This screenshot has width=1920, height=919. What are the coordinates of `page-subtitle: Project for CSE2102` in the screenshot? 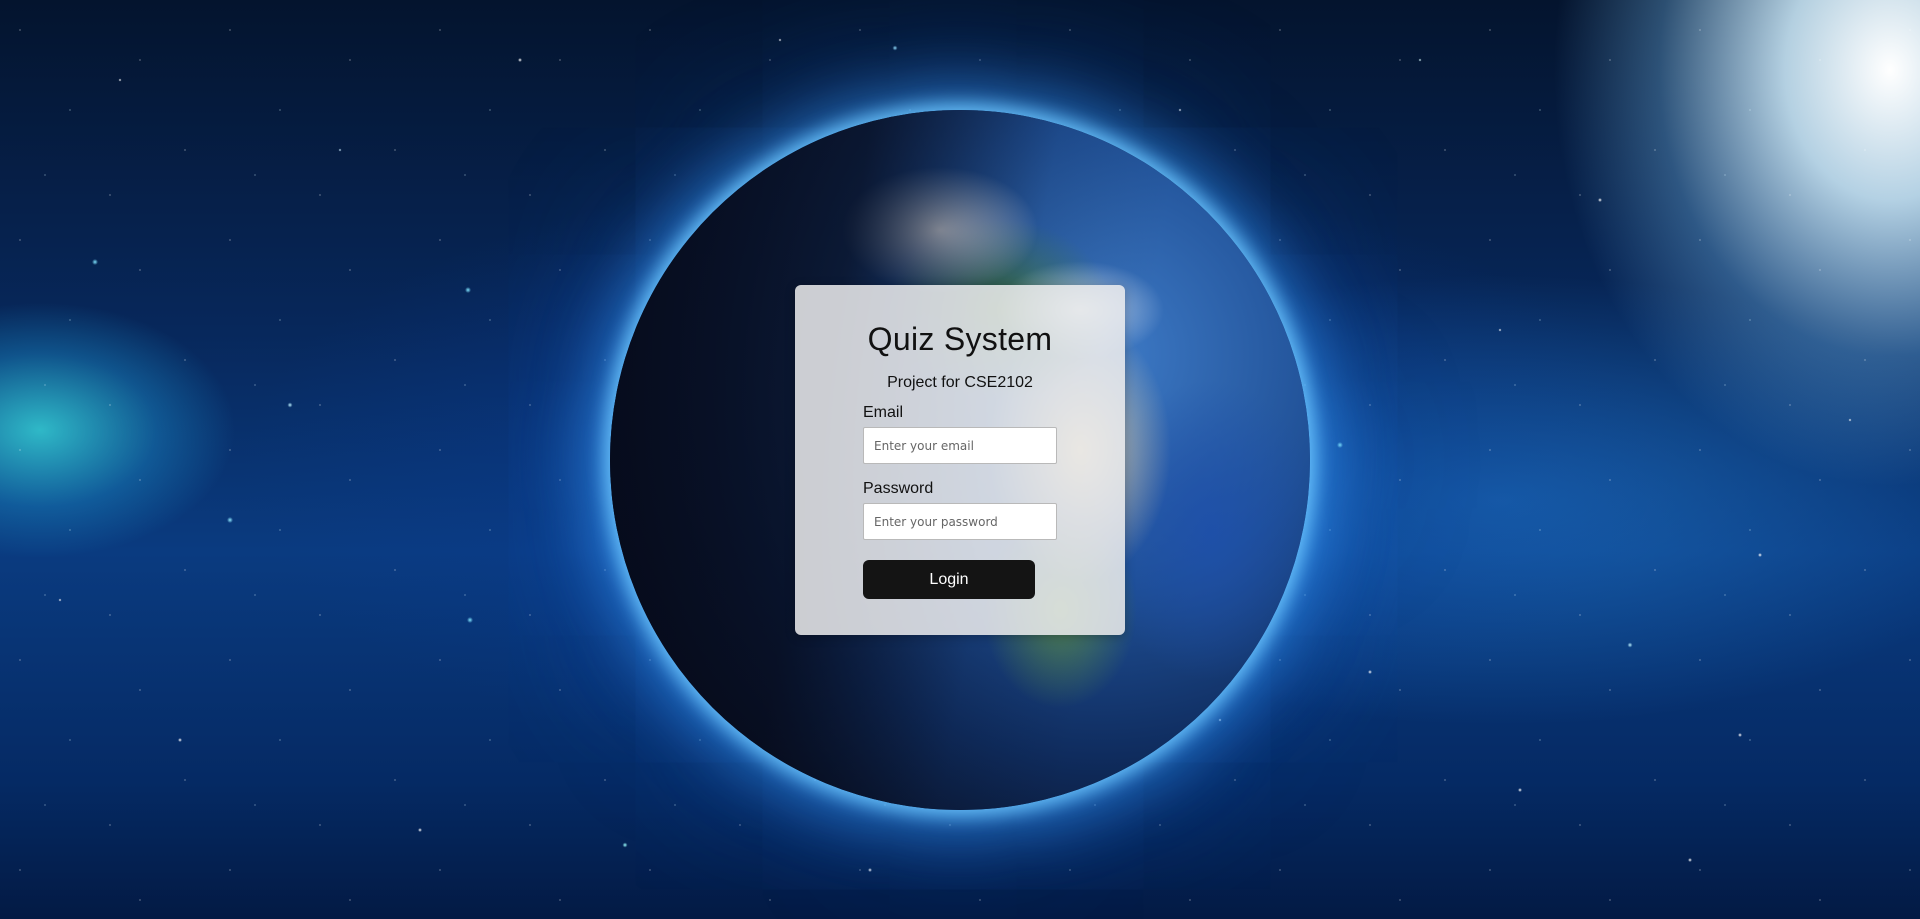 It's located at (960, 382).